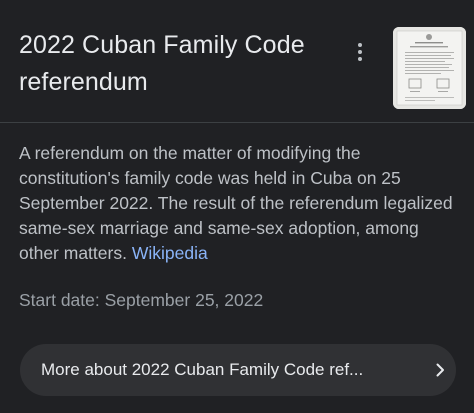 Image resolution: width=474 pixels, height=413 pixels. I want to click on start-date-value: September 25, 2022, so click(184, 300).